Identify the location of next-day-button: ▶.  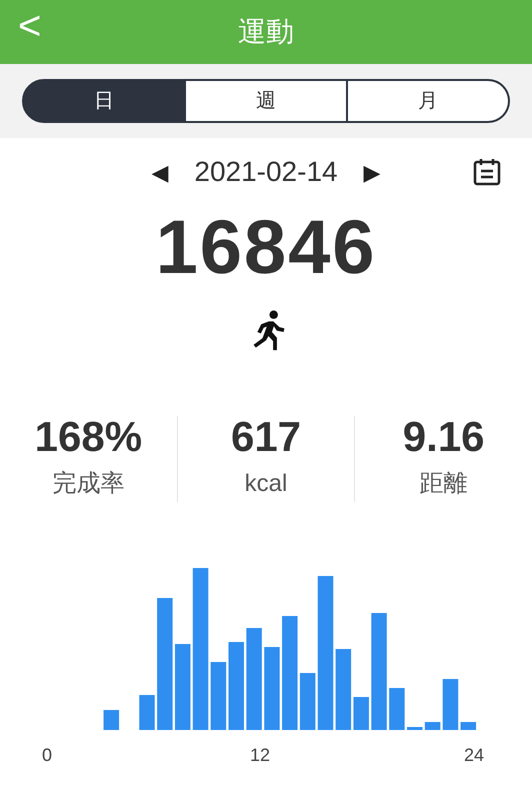
(372, 172).